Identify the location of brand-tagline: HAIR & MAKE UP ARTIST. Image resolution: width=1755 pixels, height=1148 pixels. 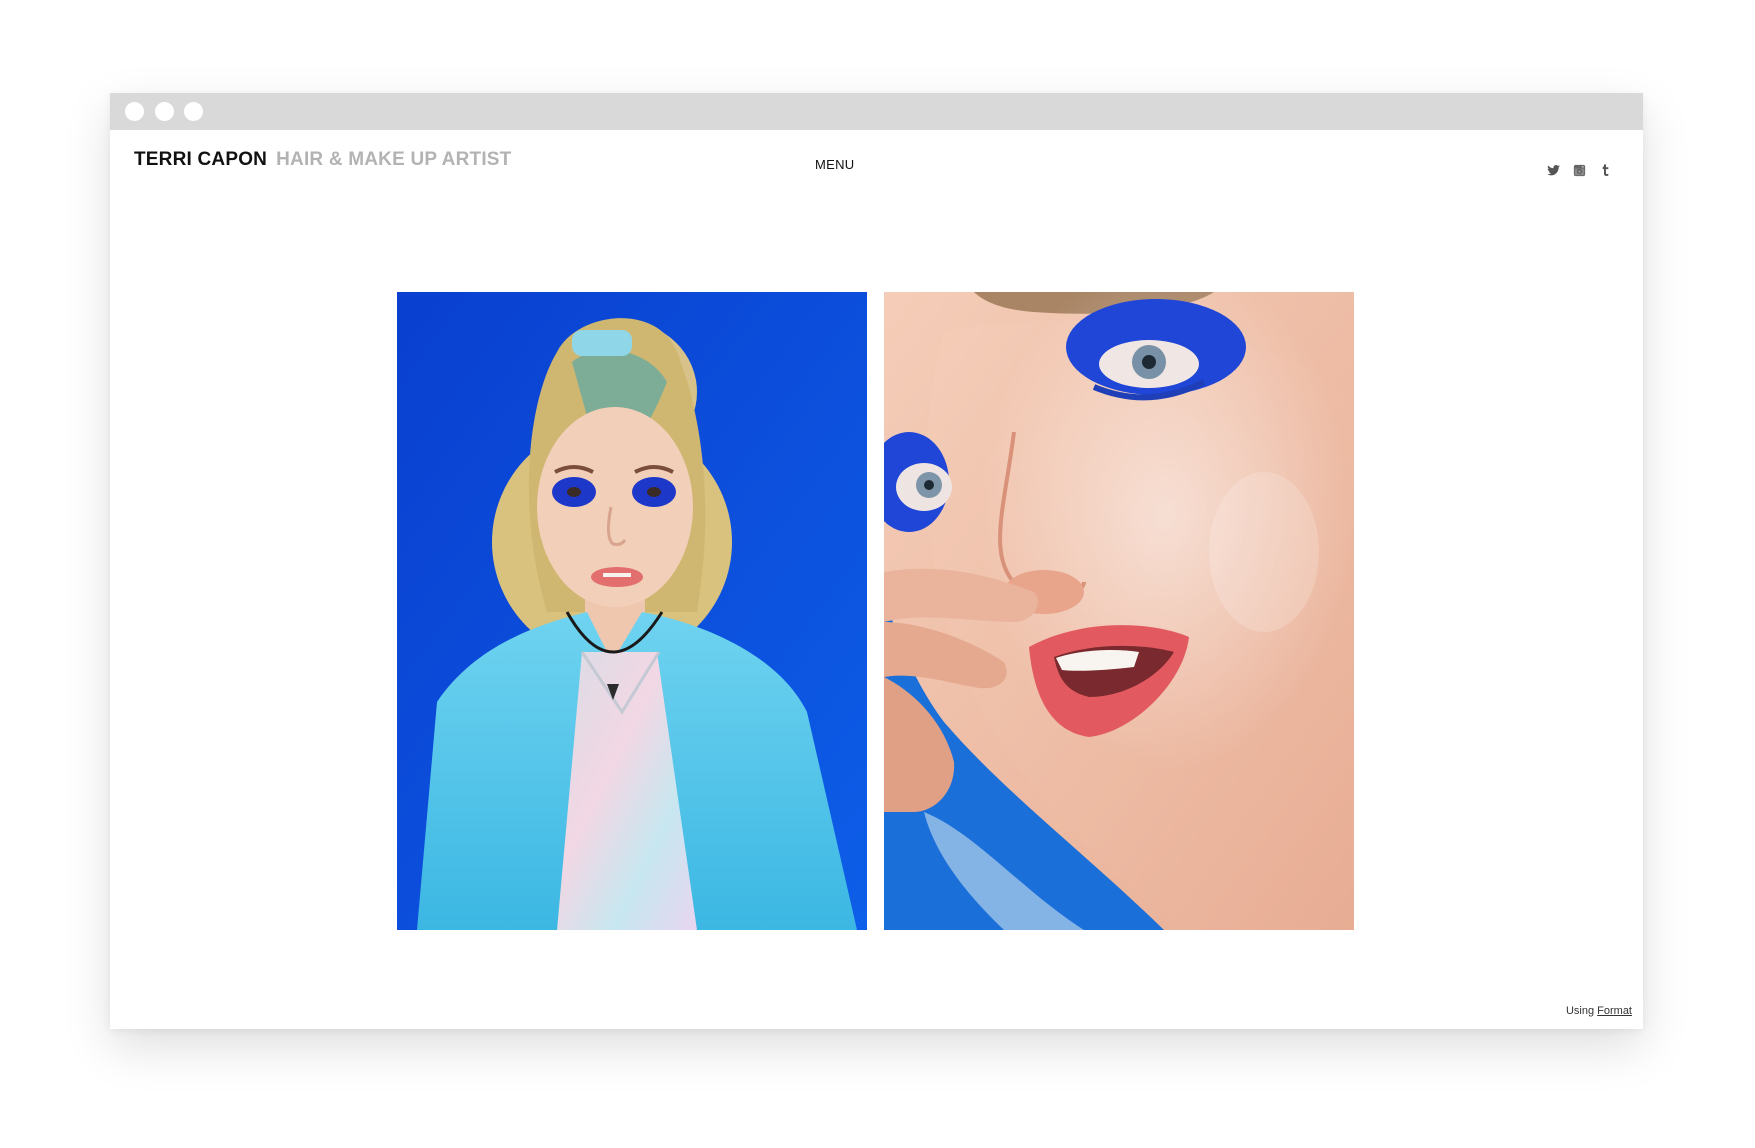
(394, 159).